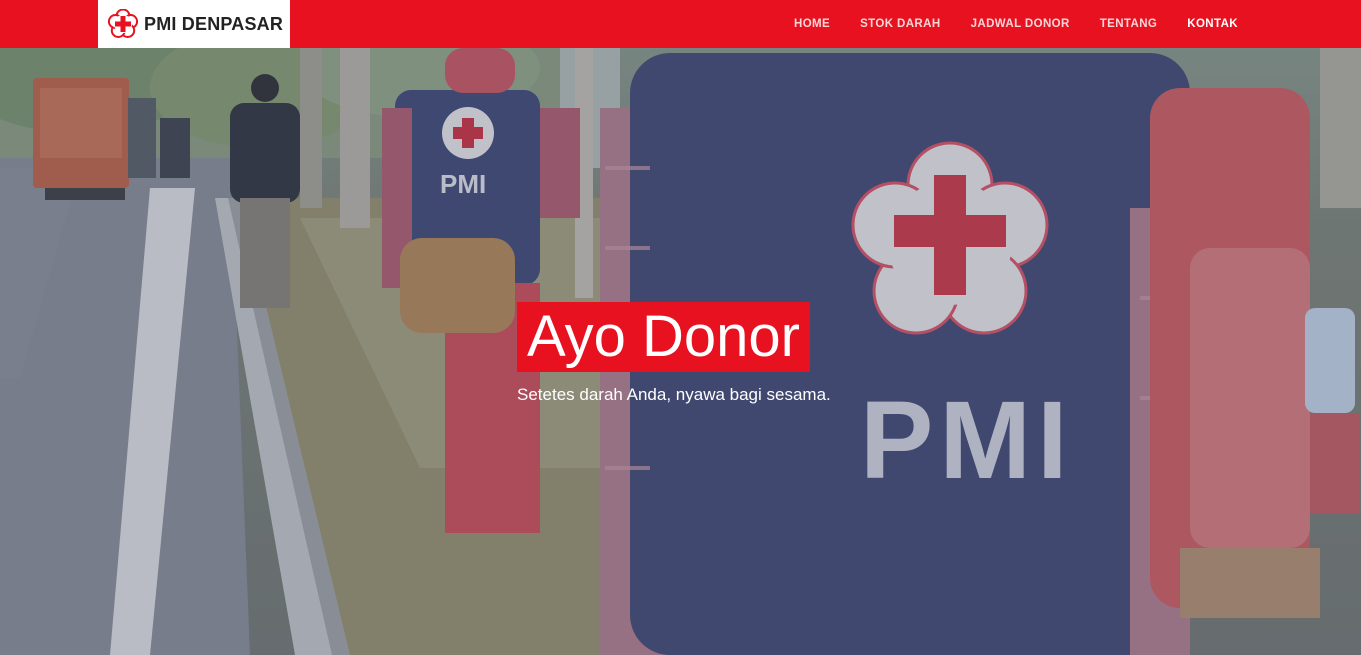 This screenshot has height=655, width=1361. I want to click on red-cross-flower-icon, so click(123, 23).